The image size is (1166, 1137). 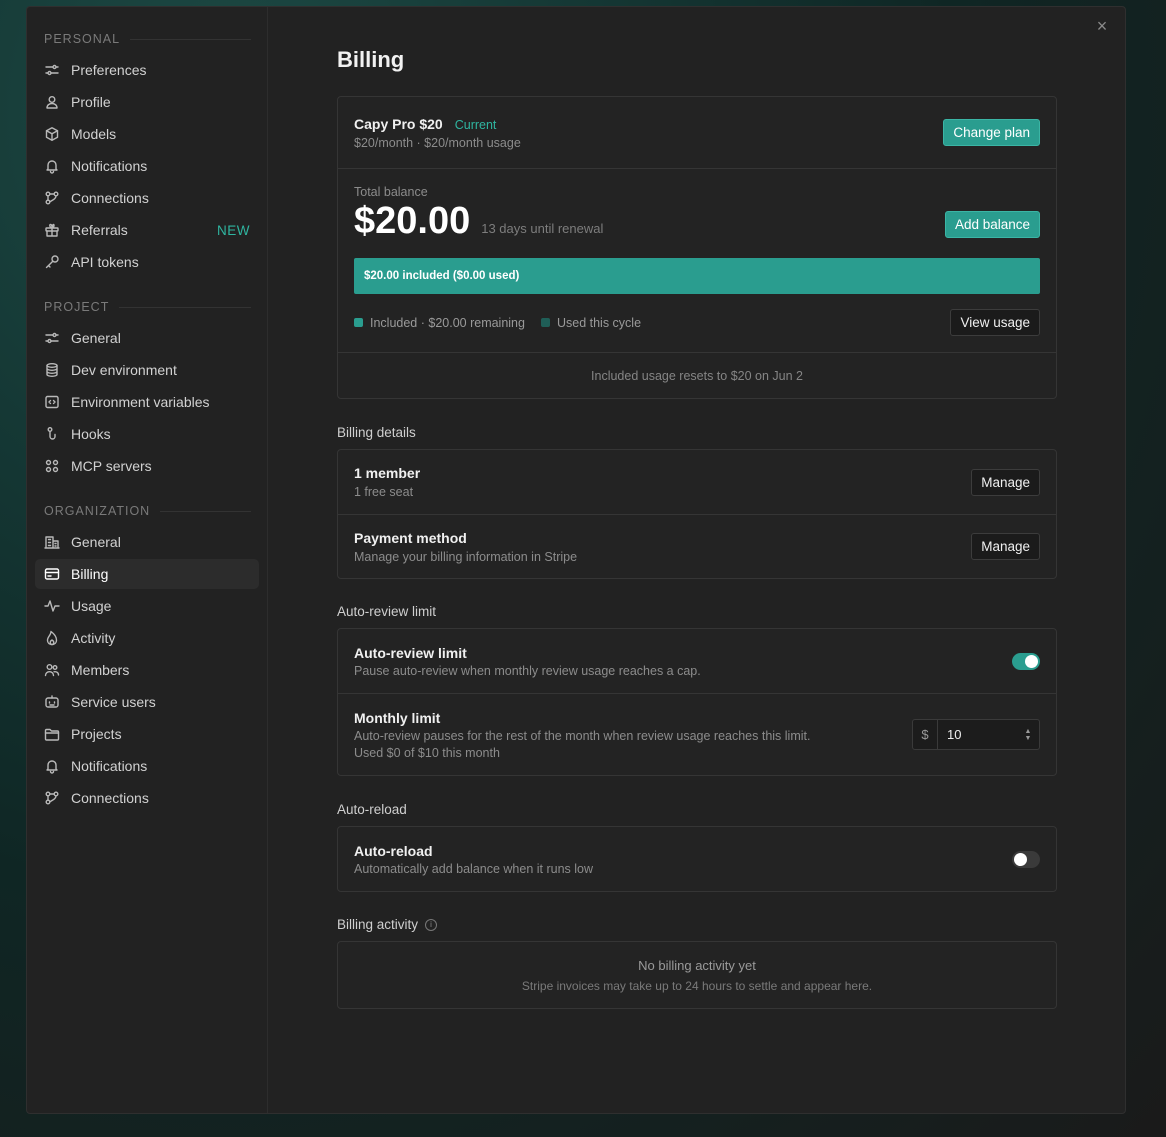 I want to click on add-balance-button: Add balance, so click(x=992, y=224).